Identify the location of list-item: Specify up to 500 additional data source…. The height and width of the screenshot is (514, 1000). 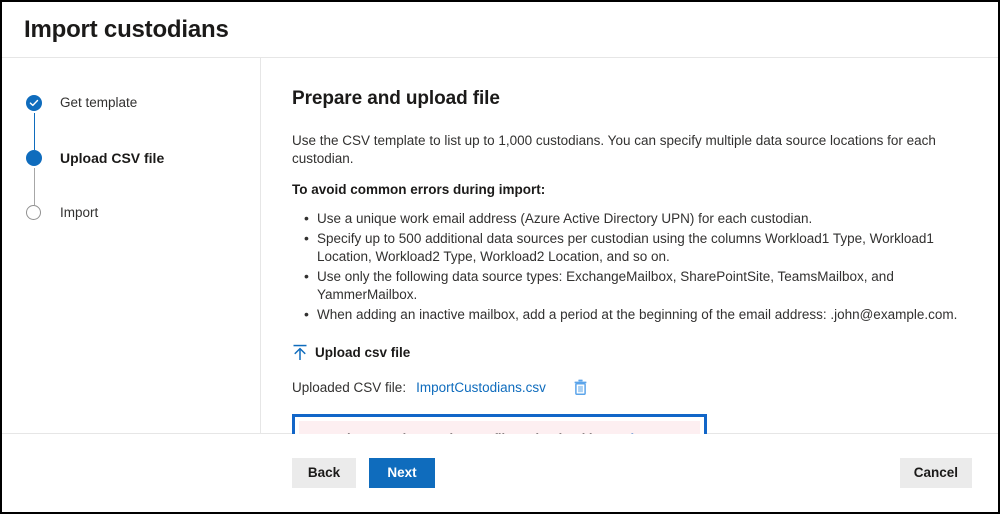
(630, 248).